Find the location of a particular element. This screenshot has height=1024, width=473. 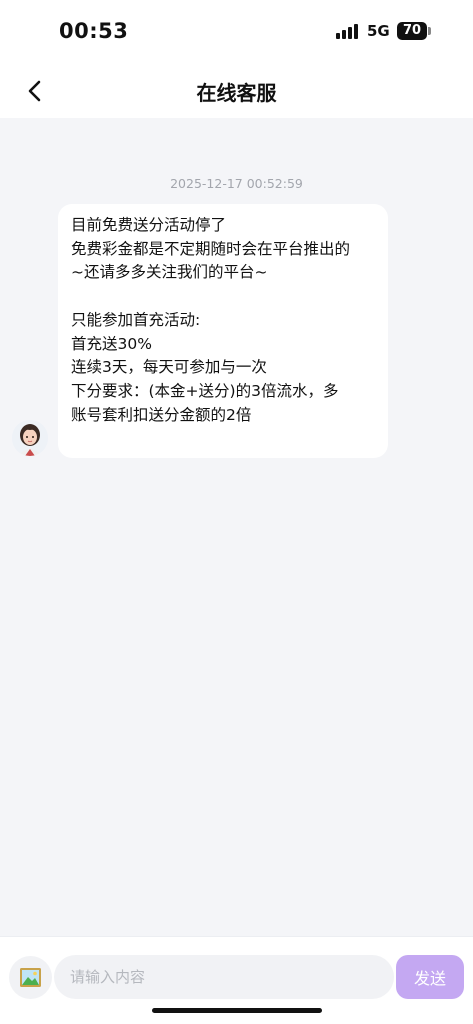

message-line: 下分要求：(本金+送分)的3倍流水，多 is located at coordinates (205, 390).